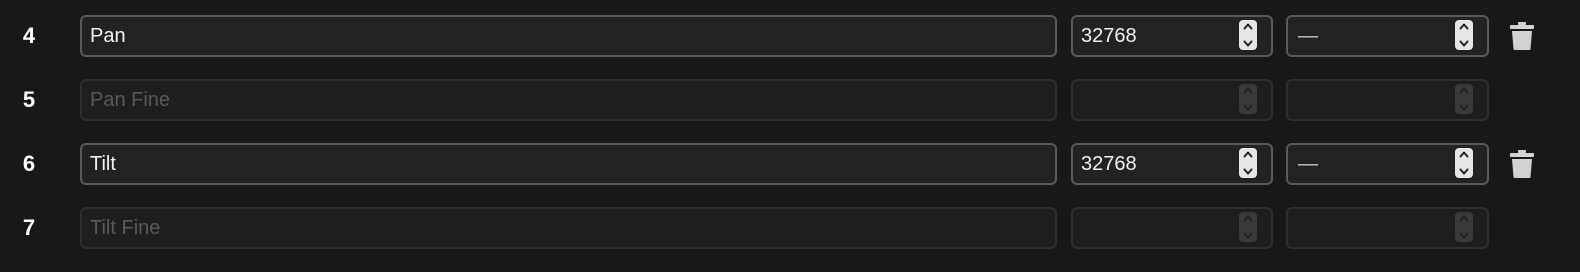  Describe the element at coordinates (29, 35) in the screenshot. I see `channel-number: 4` at that location.